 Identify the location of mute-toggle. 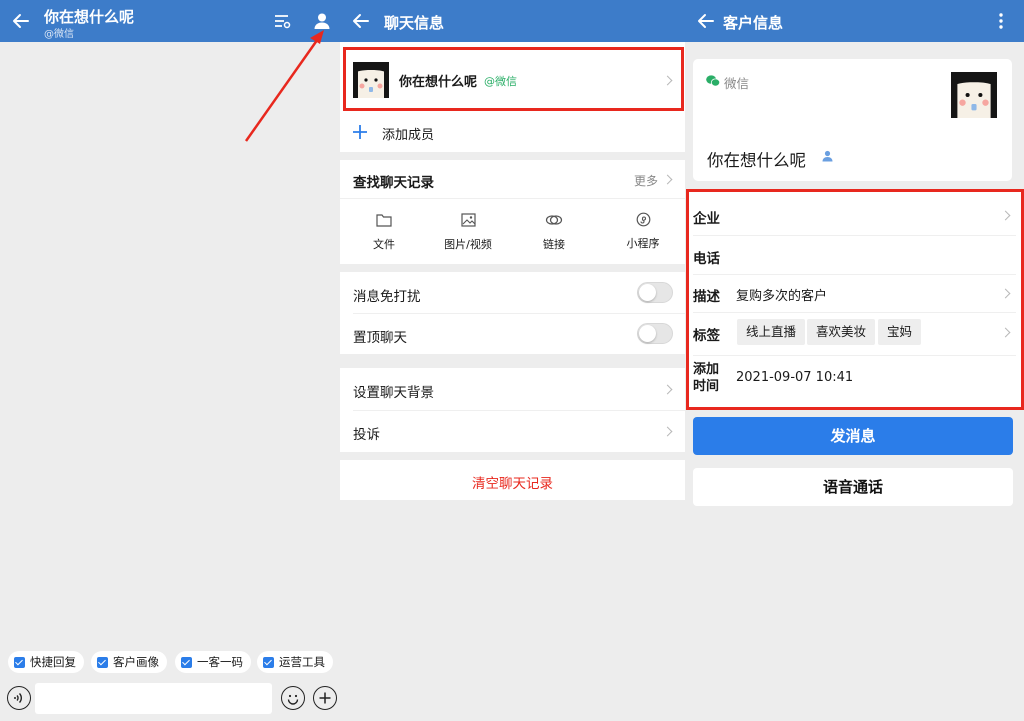
(655, 292).